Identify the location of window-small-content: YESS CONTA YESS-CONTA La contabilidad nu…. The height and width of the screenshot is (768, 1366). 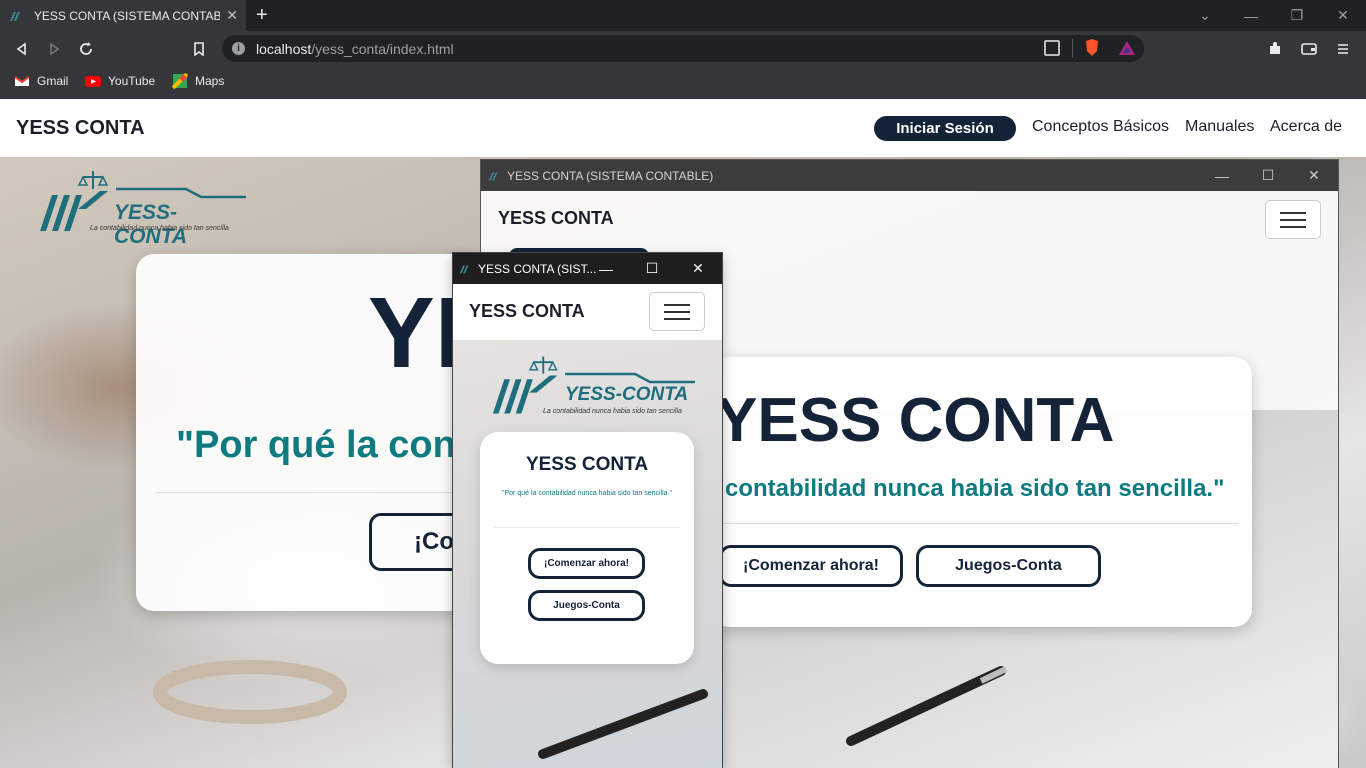
(587, 526).